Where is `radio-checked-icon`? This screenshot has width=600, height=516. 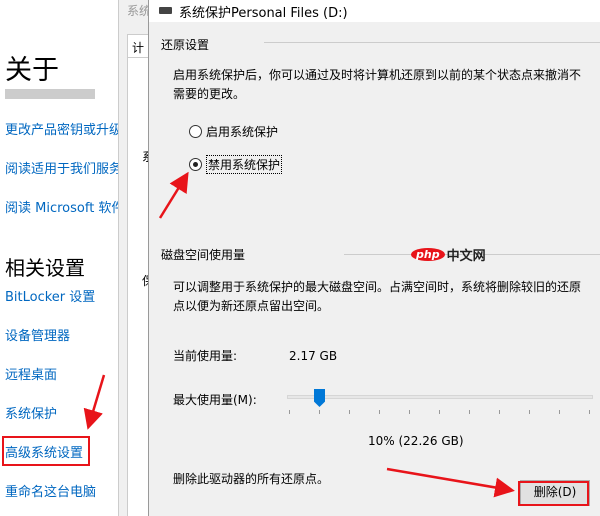
radio-checked-icon is located at coordinates (195, 164).